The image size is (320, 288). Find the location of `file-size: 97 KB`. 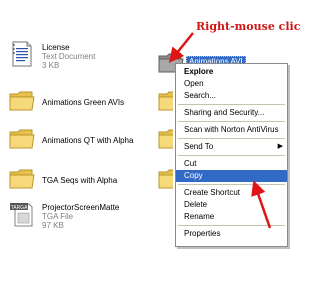

file-size: 97 KB is located at coordinates (53, 225).